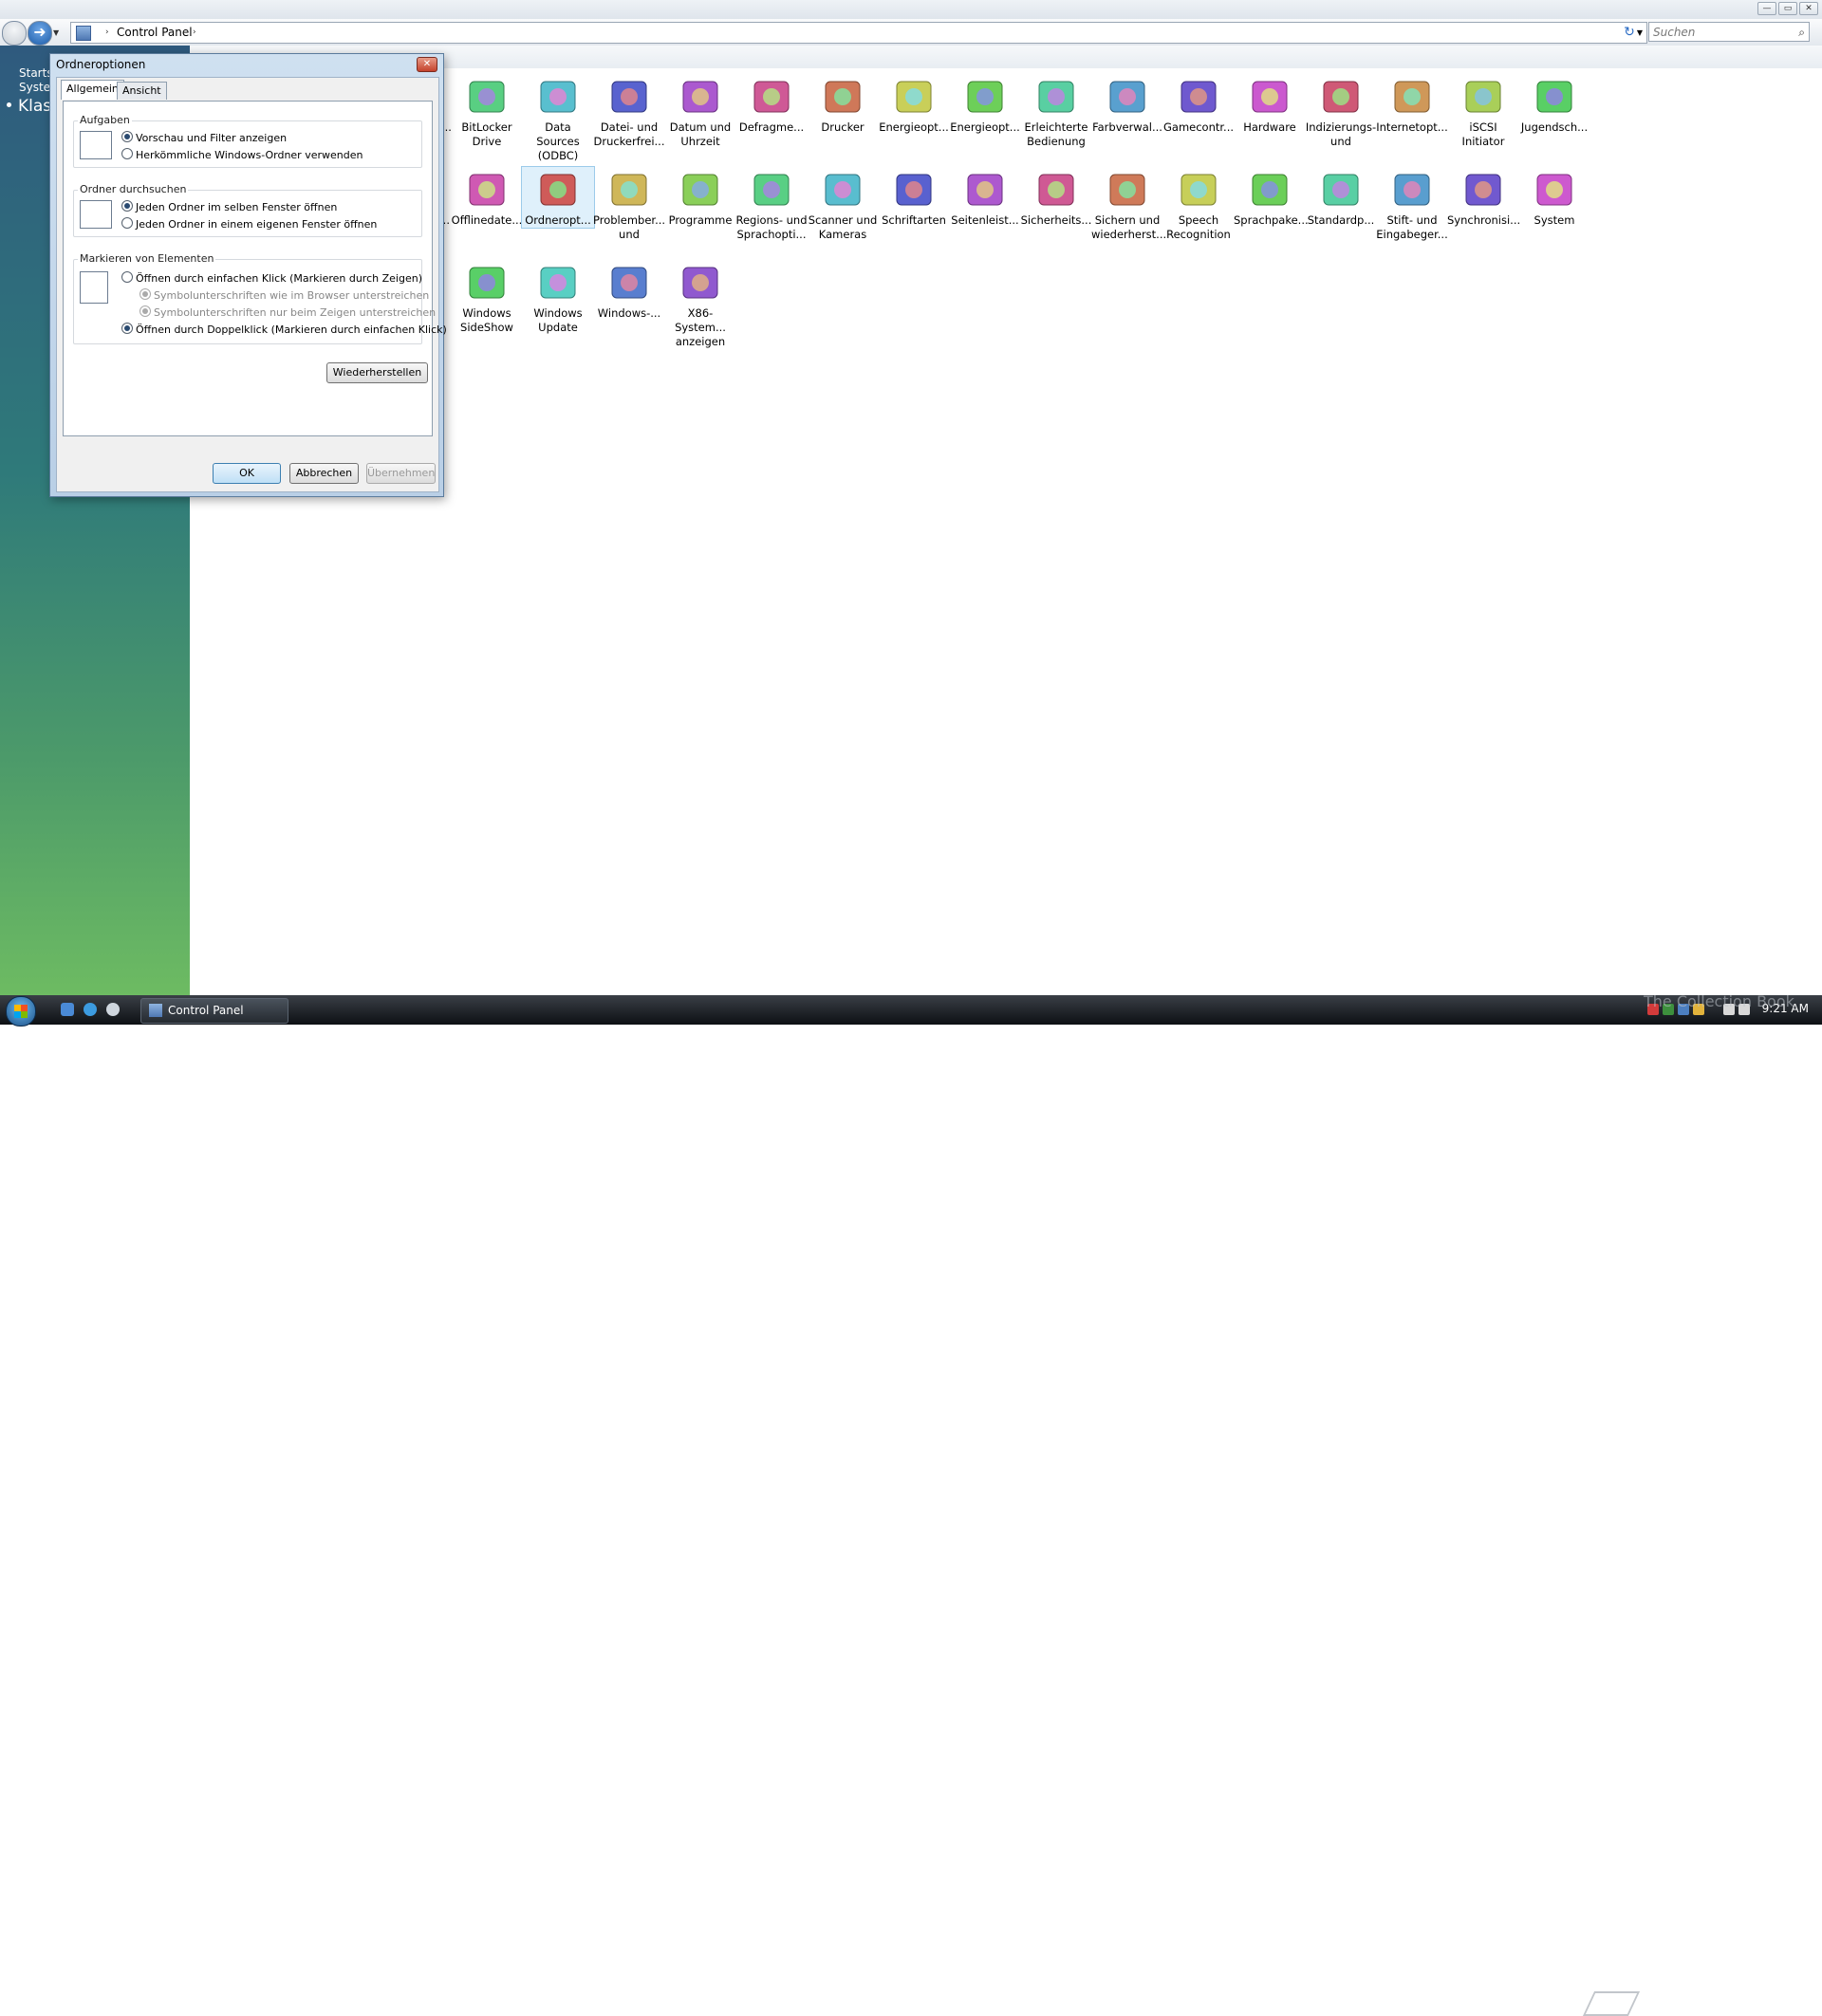 The height and width of the screenshot is (2016, 1822). I want to click on indexing-icon, so click(1341, 97).